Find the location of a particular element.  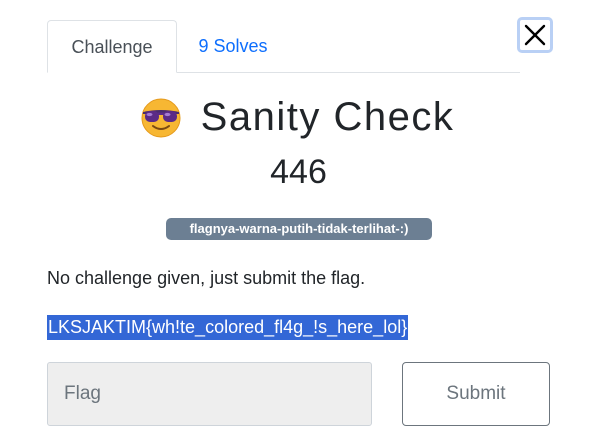

close-button is located at coordinates (535, 35).